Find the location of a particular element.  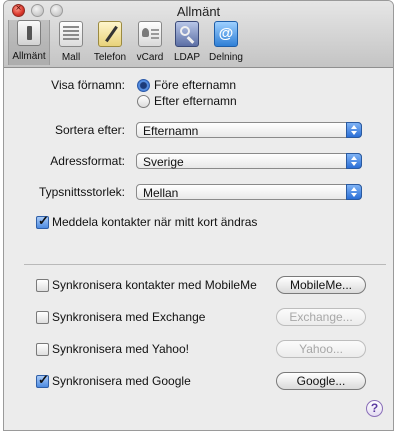

toolbar-label-allmant: Allmänt is located at coordinates (29, 56).